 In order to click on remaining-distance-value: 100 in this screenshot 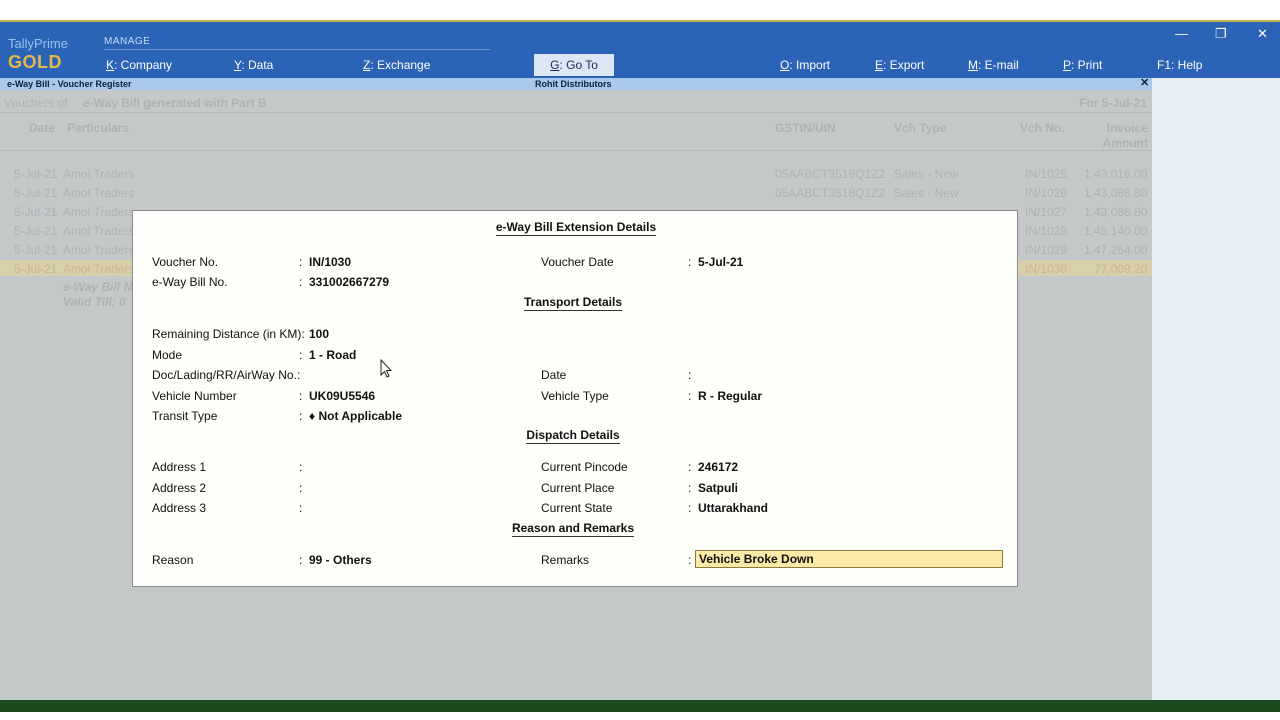, I will do `click(319, 334)`.